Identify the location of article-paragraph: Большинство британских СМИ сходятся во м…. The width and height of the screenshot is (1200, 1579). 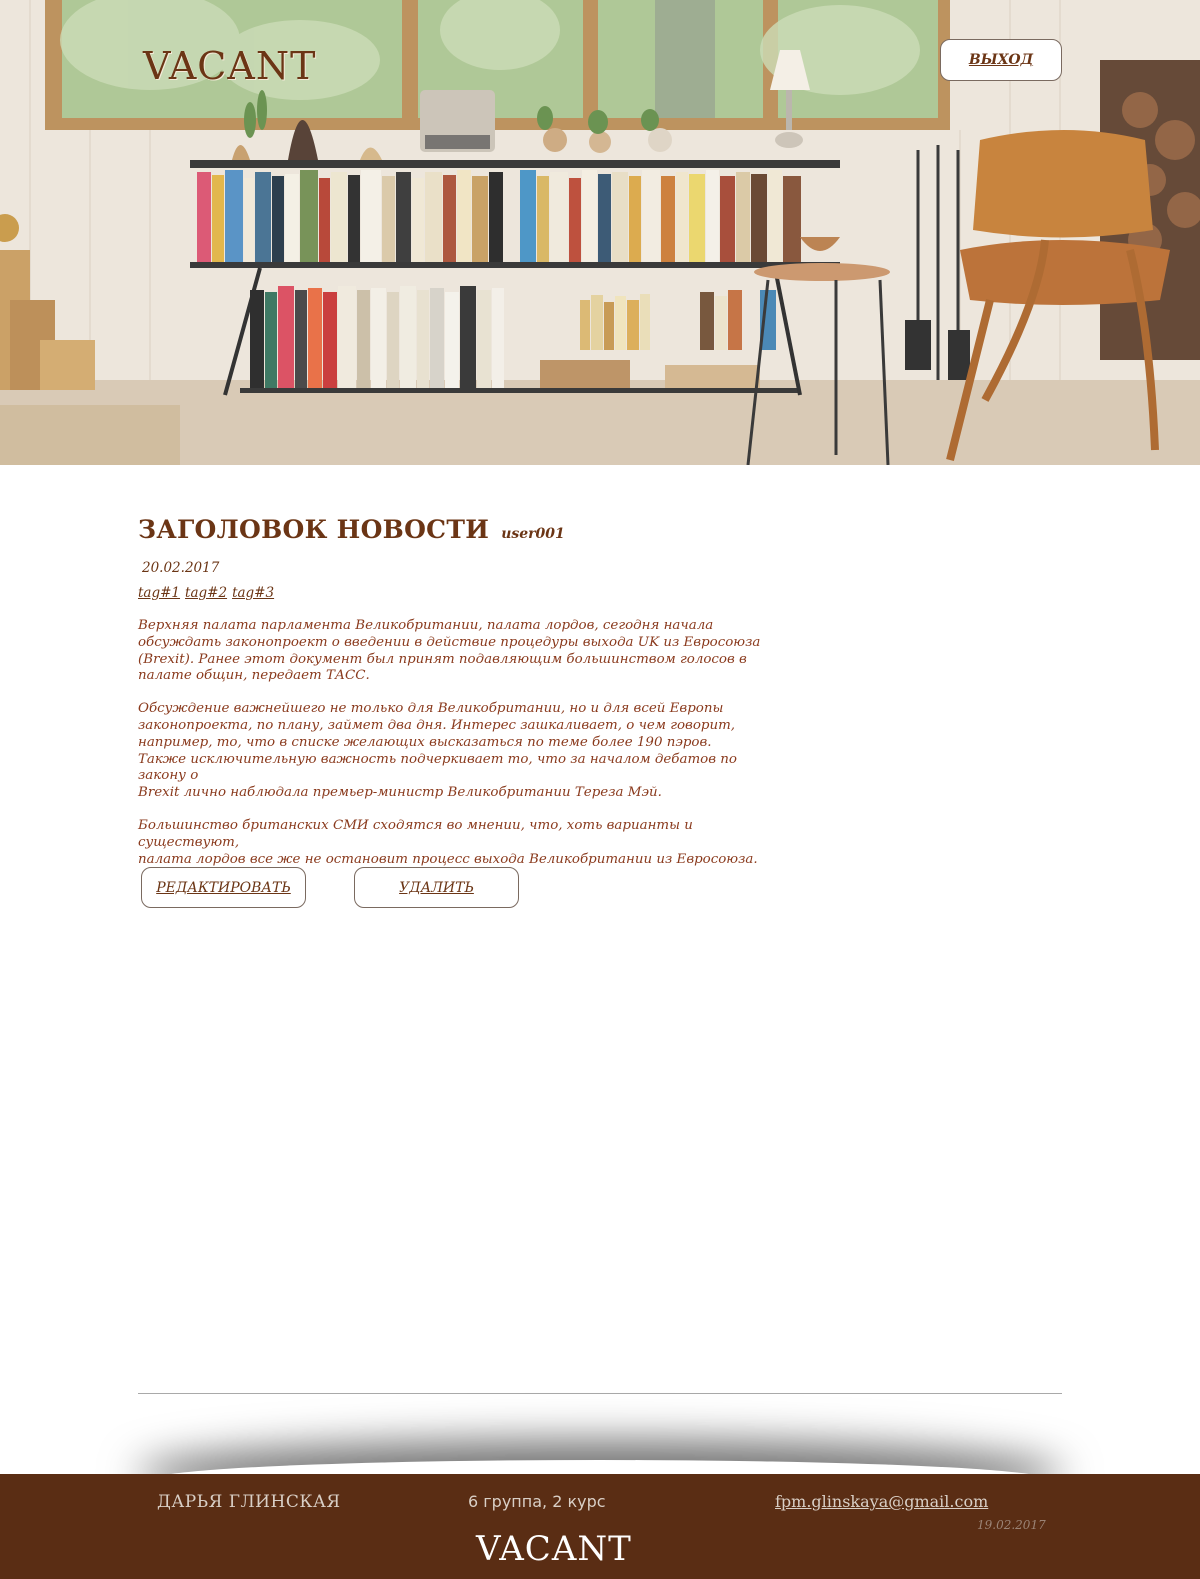
(448, 842).